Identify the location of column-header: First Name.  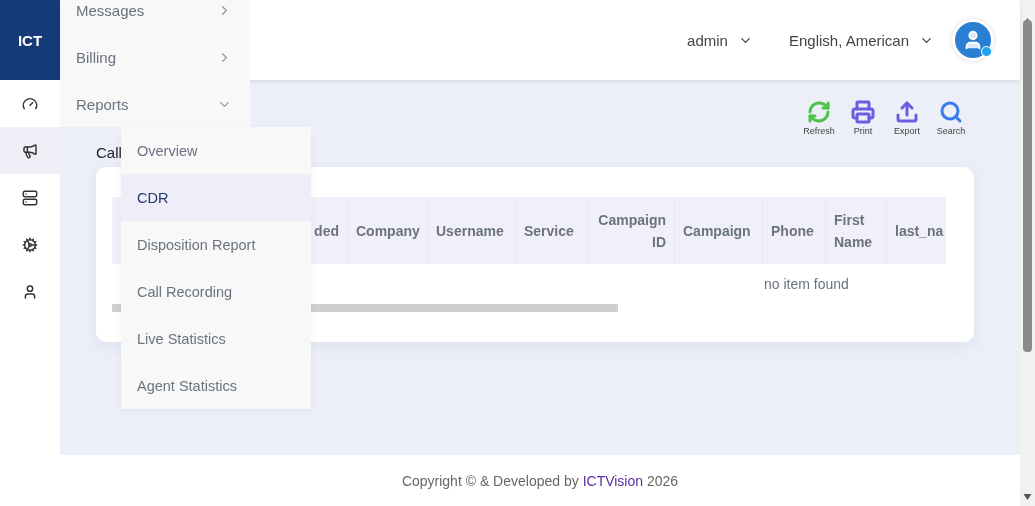
(856, 230).